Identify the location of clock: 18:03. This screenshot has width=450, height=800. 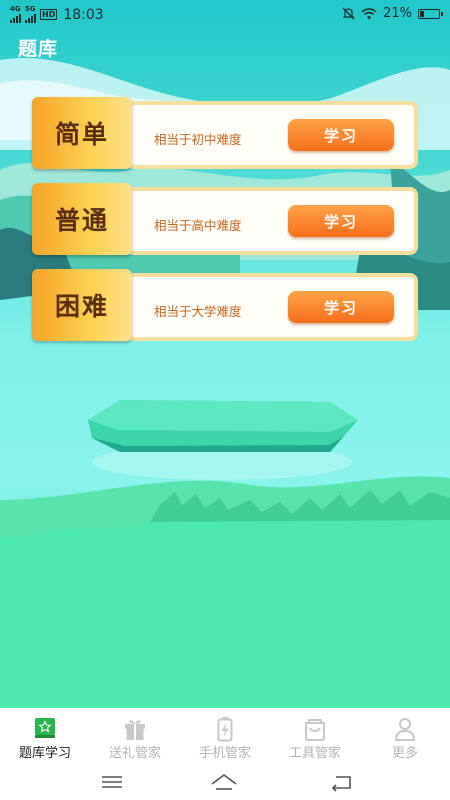
(83, 14).